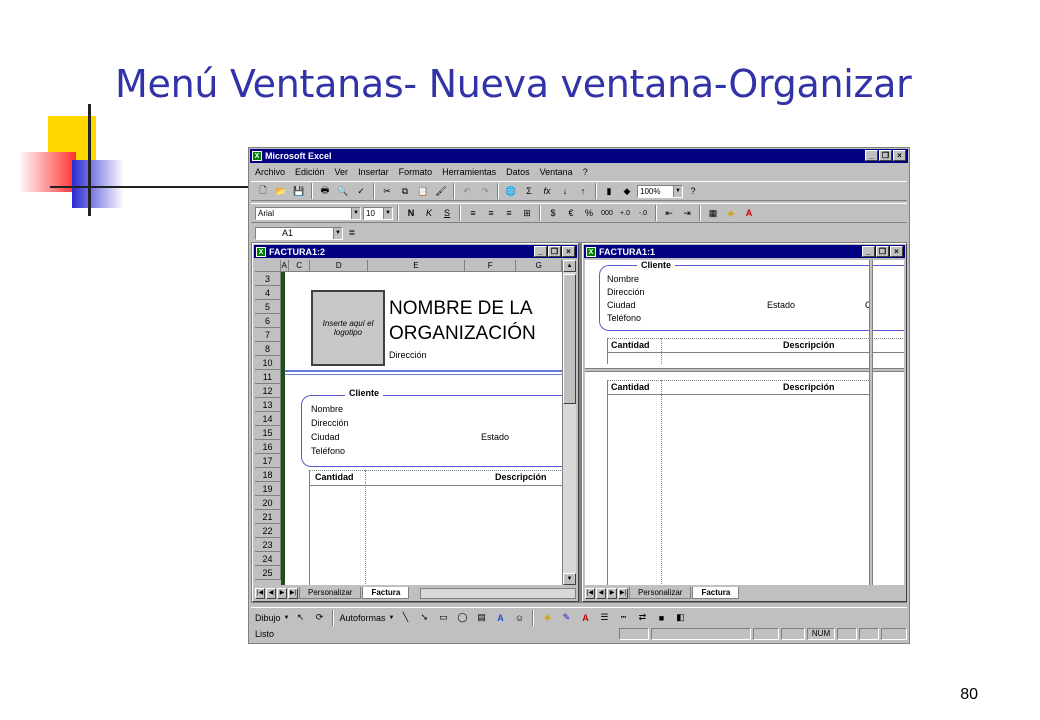 The height and width of the screenshot is (720, 1040). What do you see at coordinates (268, 618) in the screenshot?
I see `draw-menu: Dibujo` at bounding box center [268, 618].